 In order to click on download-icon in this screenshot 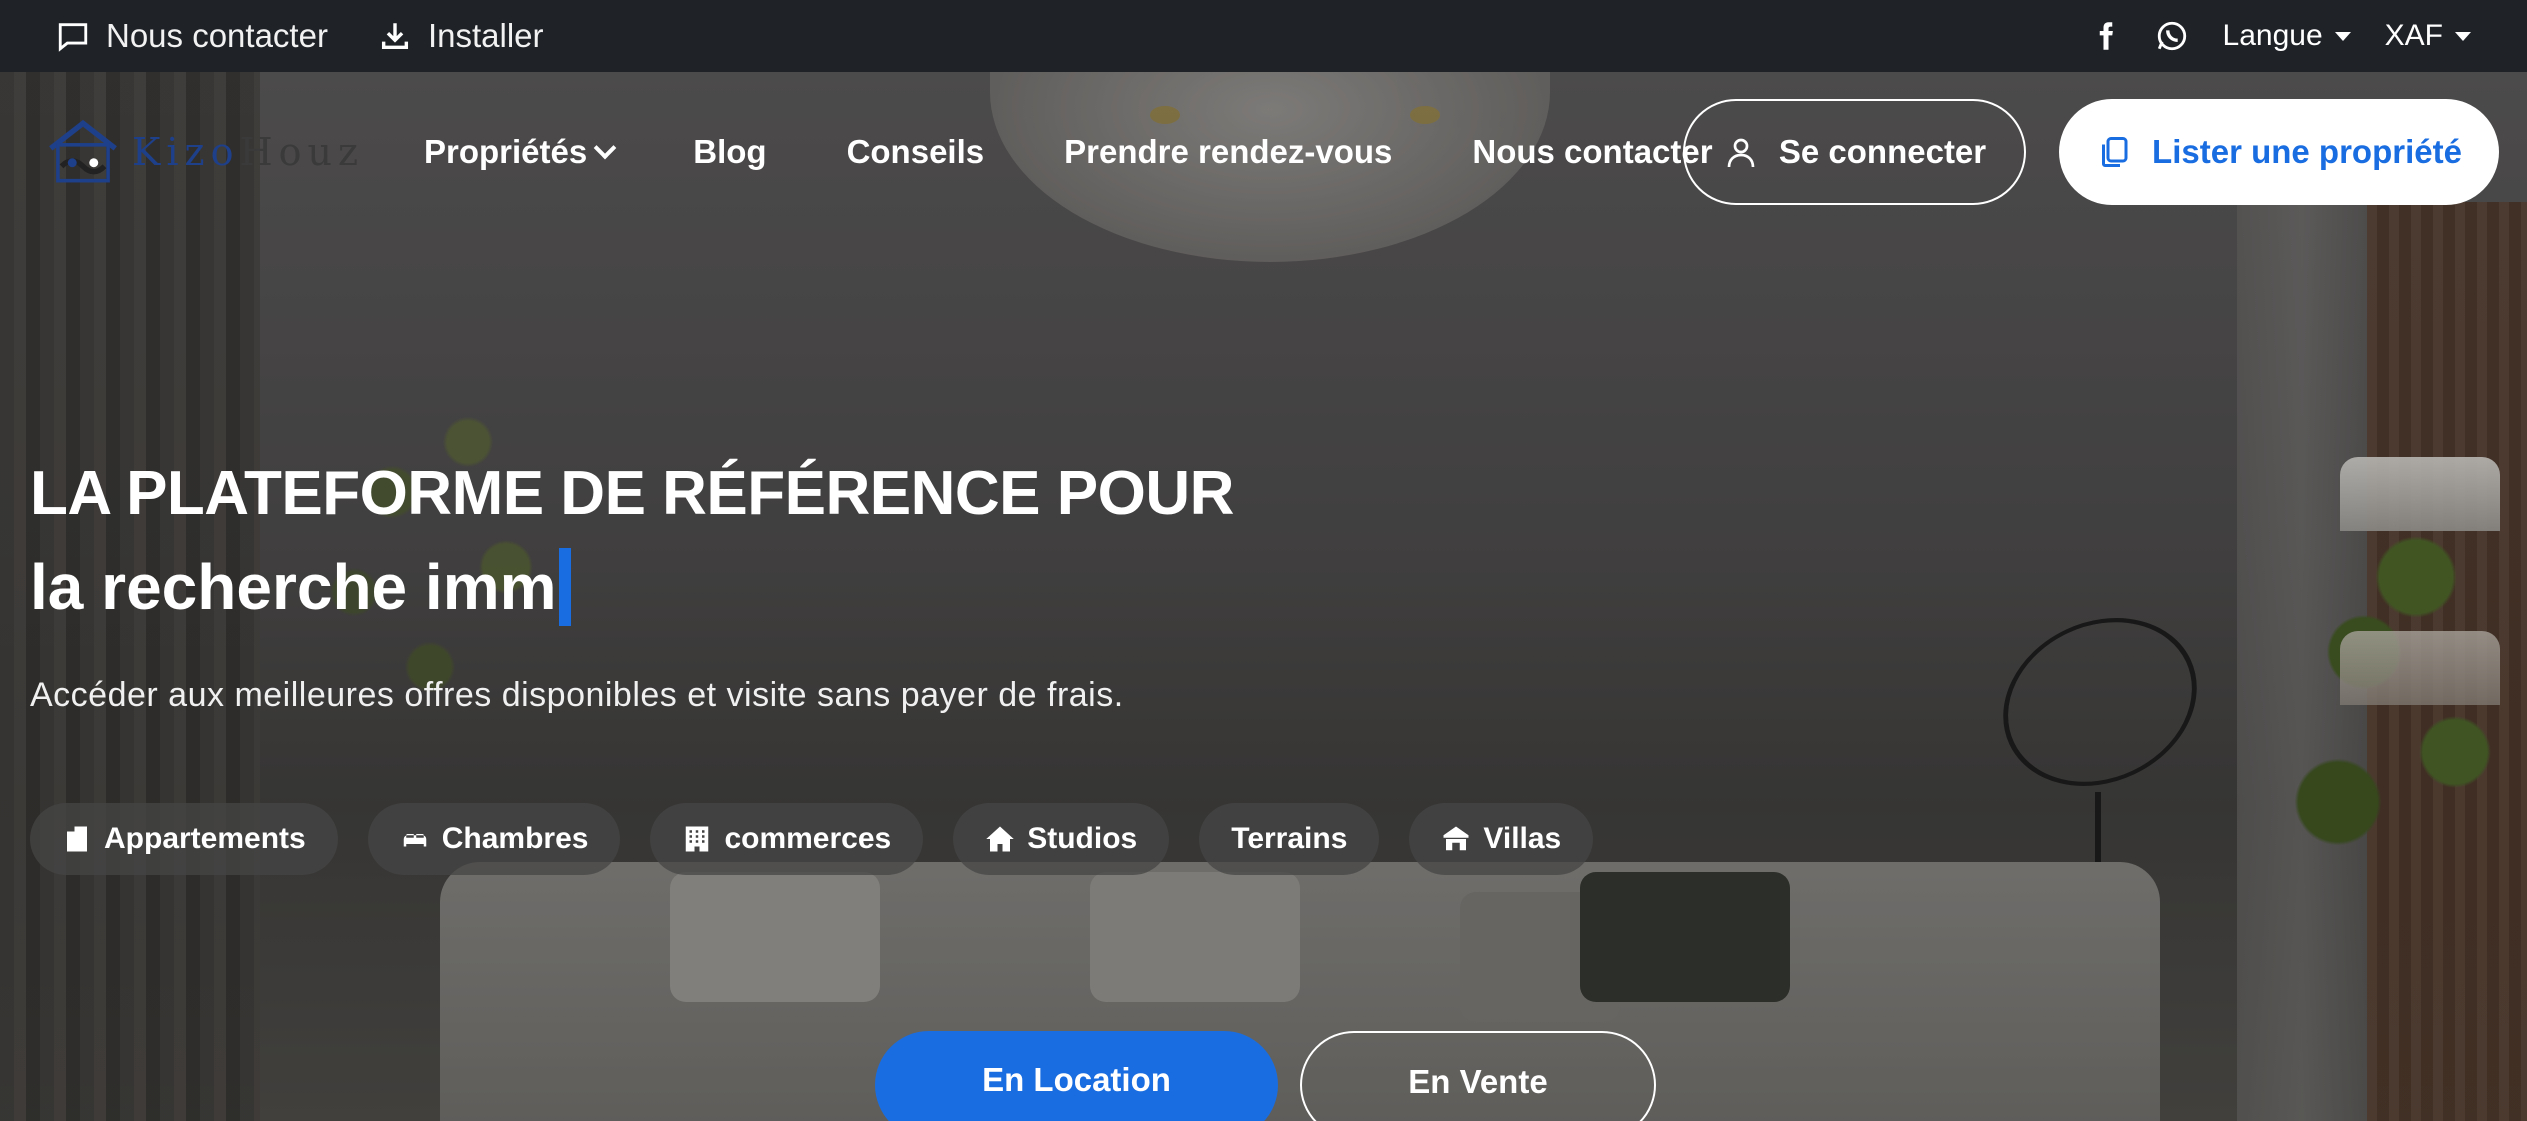, I will do `click(394, 36)`.